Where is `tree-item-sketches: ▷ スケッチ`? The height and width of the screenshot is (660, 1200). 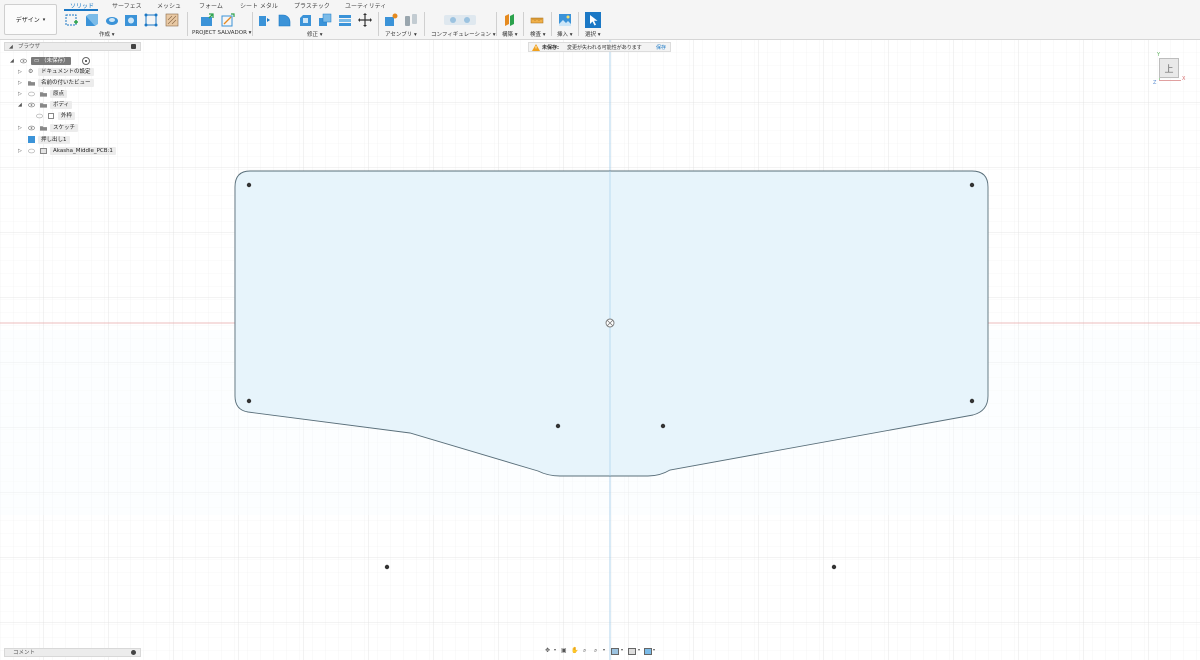 tree-item-sketches: ▷ スケッチ is located at coordinates (78, 128).